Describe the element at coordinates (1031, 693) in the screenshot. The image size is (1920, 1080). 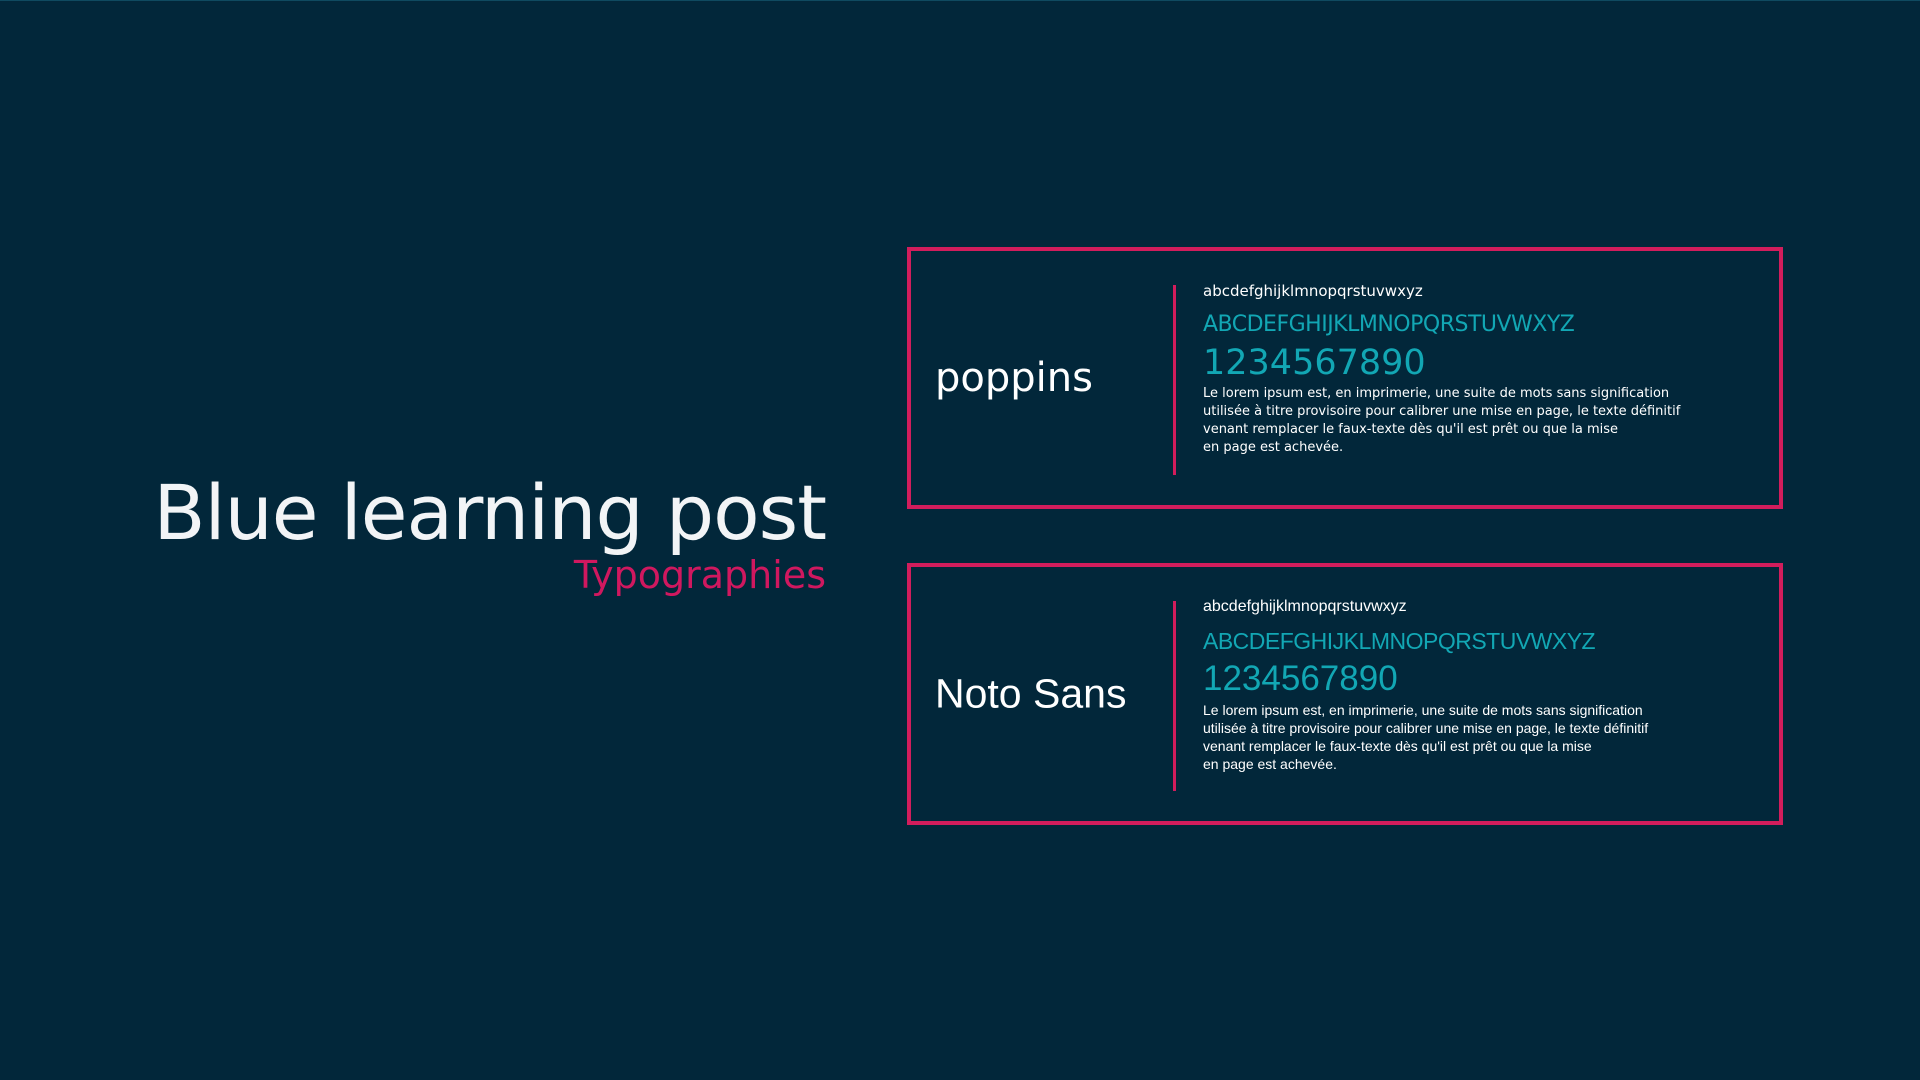
I see `font-name-label: Noto Sans` at that location.